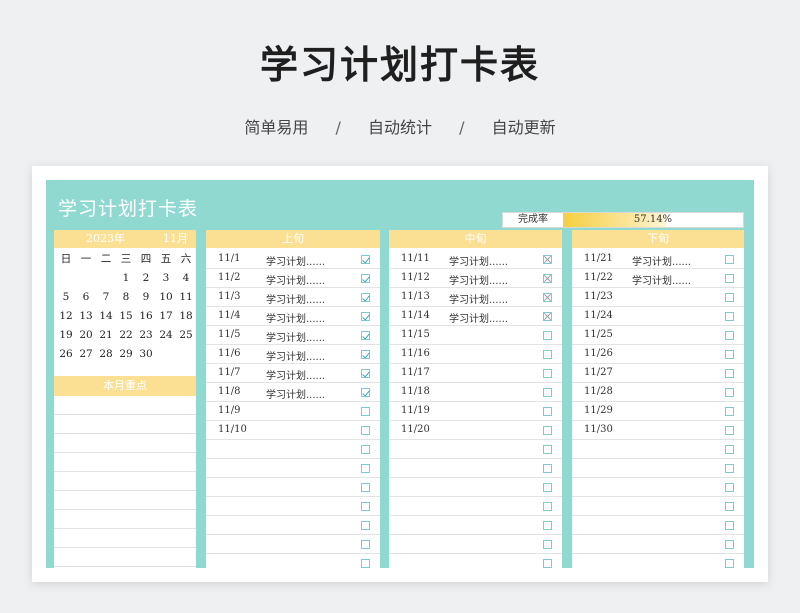 The width and height of the screenshot is (800, 613). Describe the element at coordinates (106, 354) in the screenshot. I see `calendar-day: 28` at that location.